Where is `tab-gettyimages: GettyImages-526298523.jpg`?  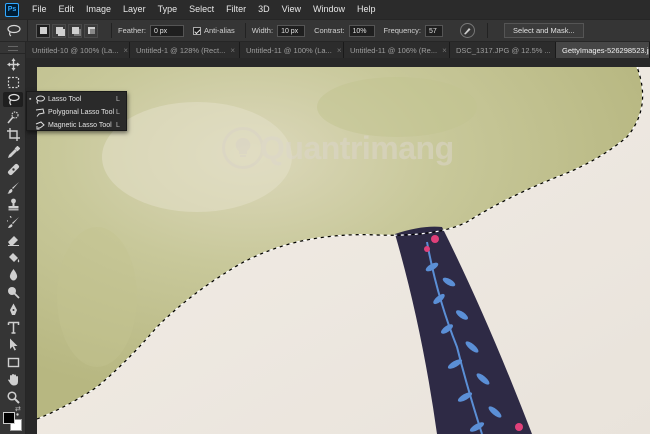 tab-gettyimages: GettyImages-526298523.jpg is located at coordinates (603, 50).